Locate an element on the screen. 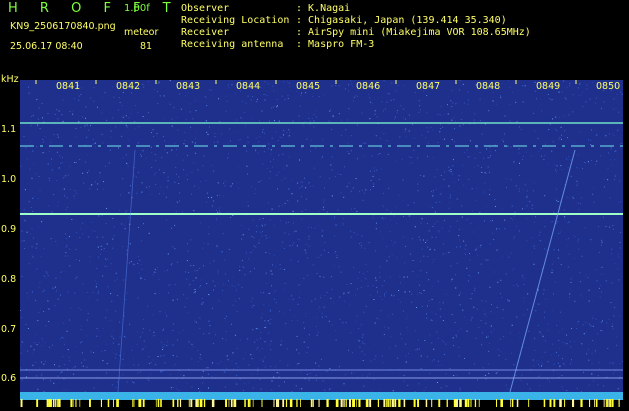  file-datetime: 25.06.17 08:40 is located at coordinates (46, 47).